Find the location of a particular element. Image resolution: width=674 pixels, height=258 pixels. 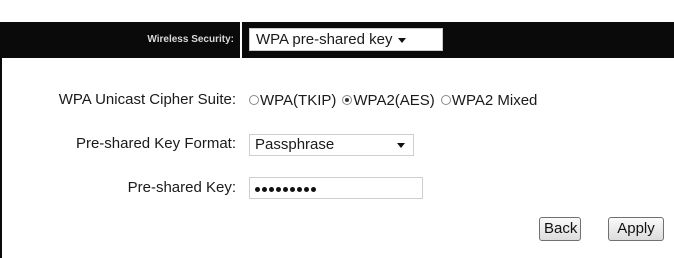

key-format-value: Passphrase is located at coordinates (295, 144).